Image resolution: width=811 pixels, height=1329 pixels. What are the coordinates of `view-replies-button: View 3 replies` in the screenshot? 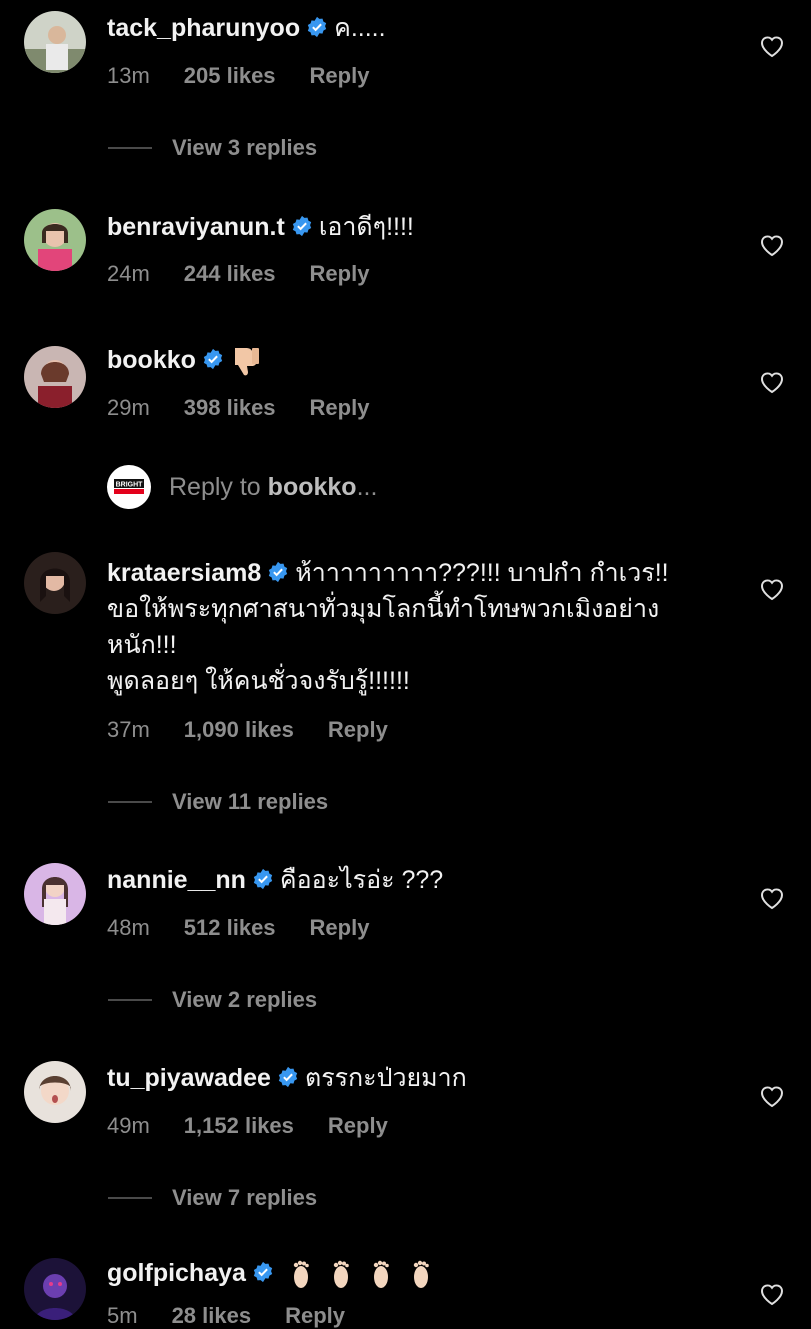 It's located at (212, 148).